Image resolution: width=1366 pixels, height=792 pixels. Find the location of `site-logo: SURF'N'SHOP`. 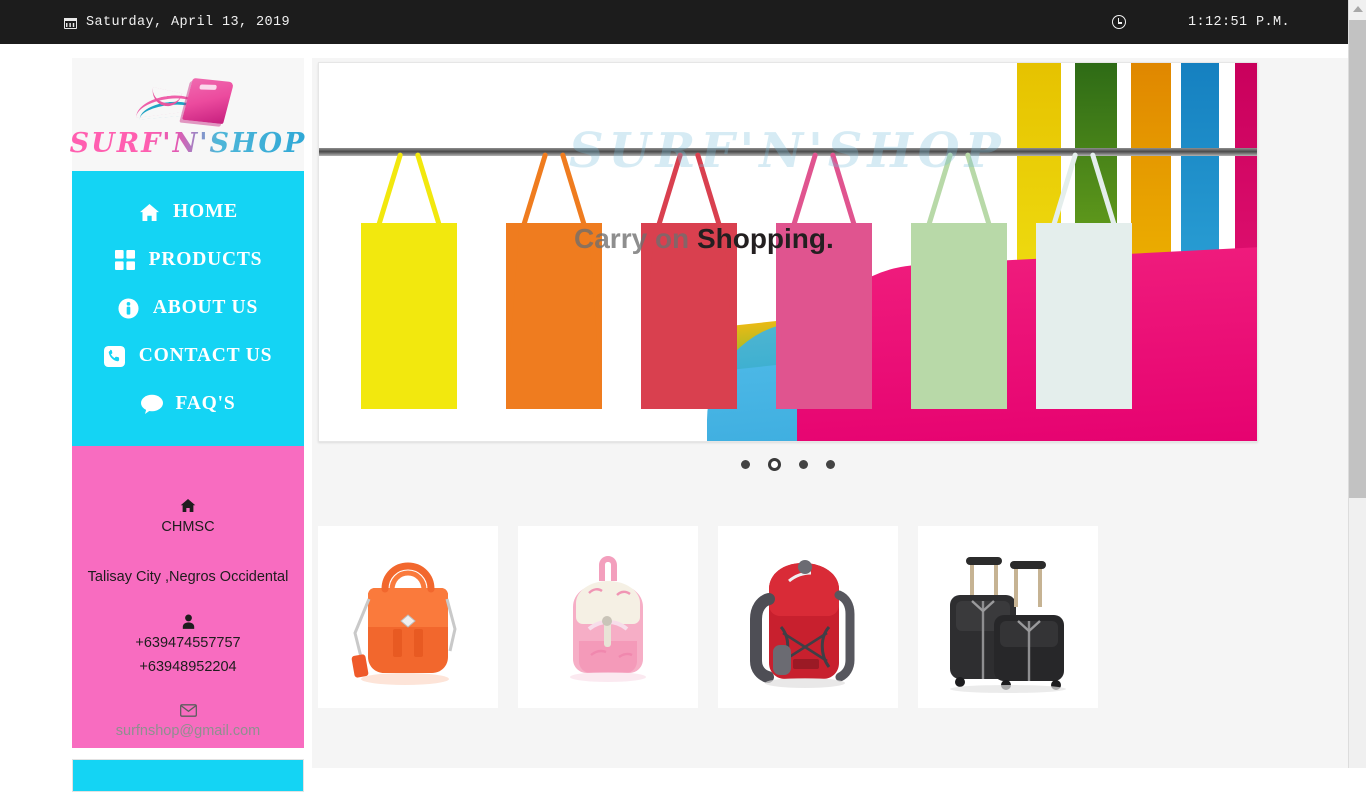

site-logo: SURF'N'SHOP is located at coordinates (188, 114).